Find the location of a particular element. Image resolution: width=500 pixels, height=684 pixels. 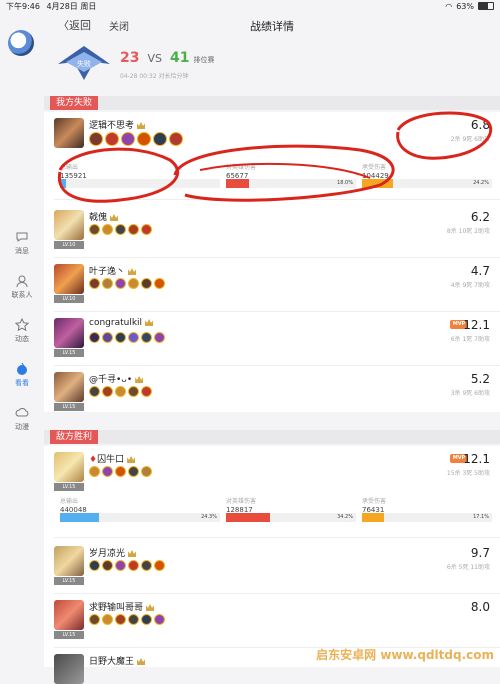

sidebar-item-messages: 消息 is located at coordinates (22, 243).